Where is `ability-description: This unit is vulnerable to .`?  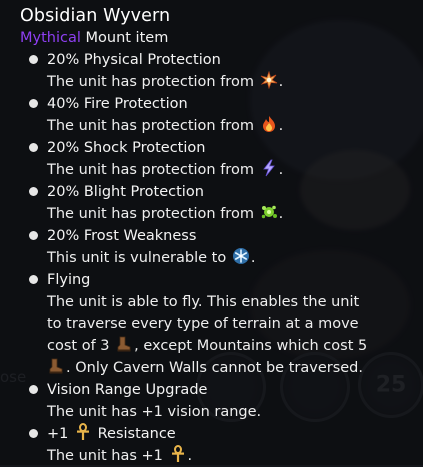 ability-description: This unit is vulnerable to . is located at coordinates (222, 258).